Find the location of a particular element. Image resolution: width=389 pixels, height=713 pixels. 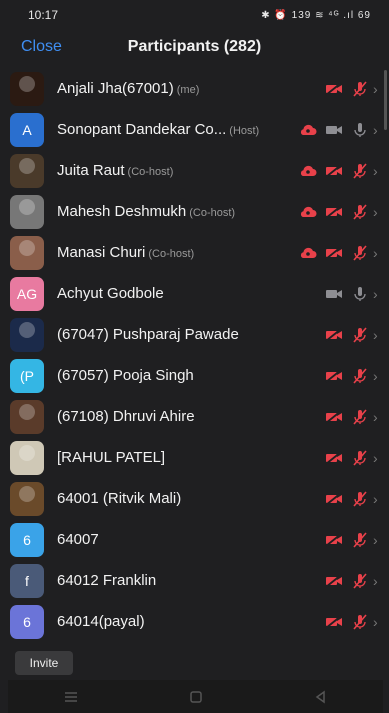

participant-name: (67108) Dhruvi Ahire is located at coordinates (126, 416).